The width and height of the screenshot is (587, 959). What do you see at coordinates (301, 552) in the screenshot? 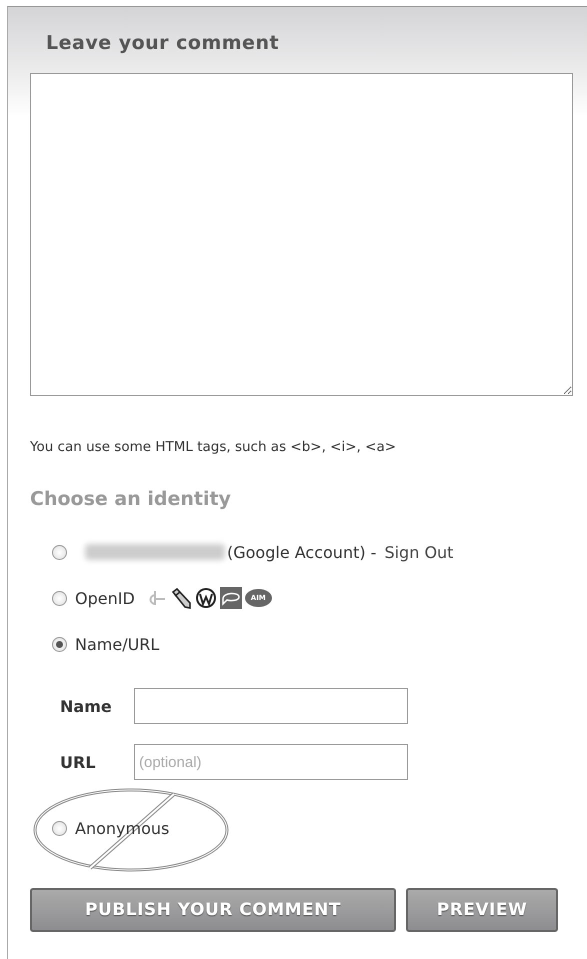
I see `option-label: (Google Account) -` at bounding box center [301, 552].